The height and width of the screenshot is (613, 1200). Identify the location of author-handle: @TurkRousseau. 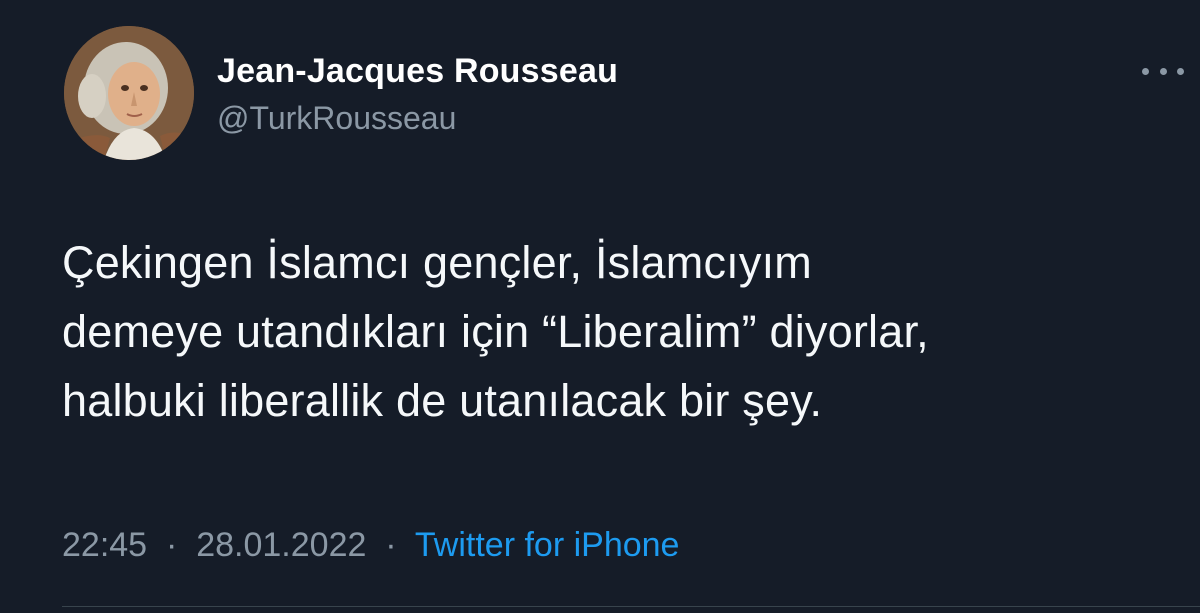
(336, 118).